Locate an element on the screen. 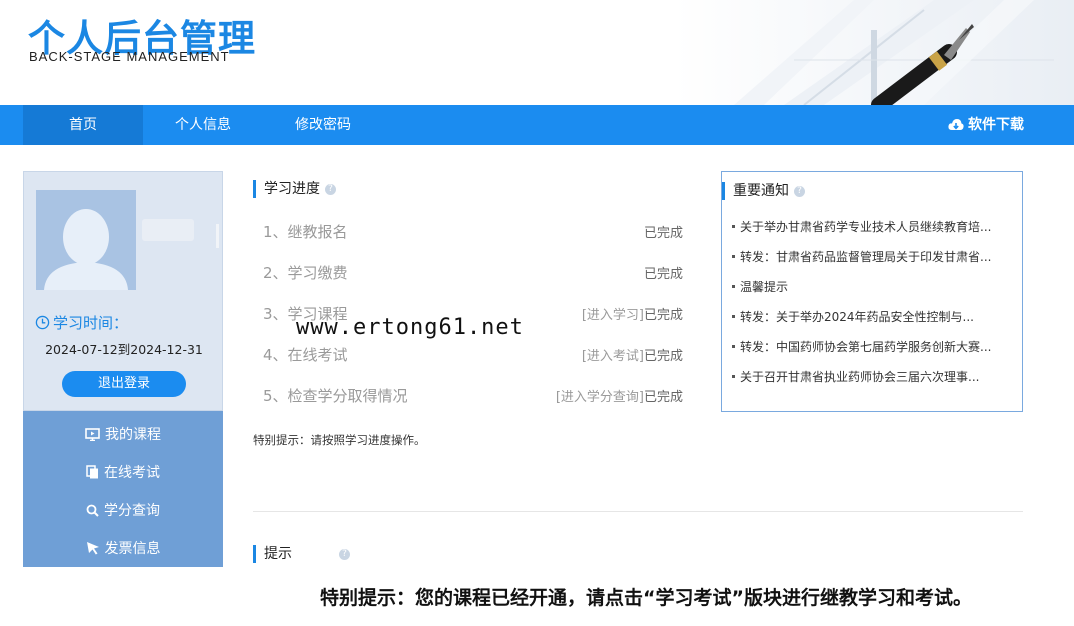 The width and height of the screenshot is (1074, 626). progress-step: 5、检查学分取得情况 [进入学分查询]已完成 is located at coordinates (473, 395).